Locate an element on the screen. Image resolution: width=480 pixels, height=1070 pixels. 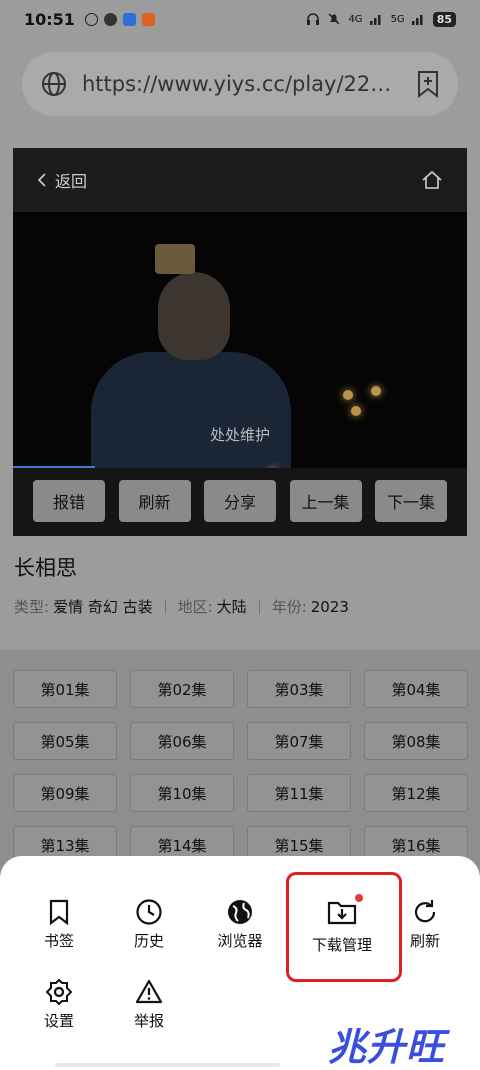
type-value: 爱情 奇幻 古装 is located at coordinates (103, 607).